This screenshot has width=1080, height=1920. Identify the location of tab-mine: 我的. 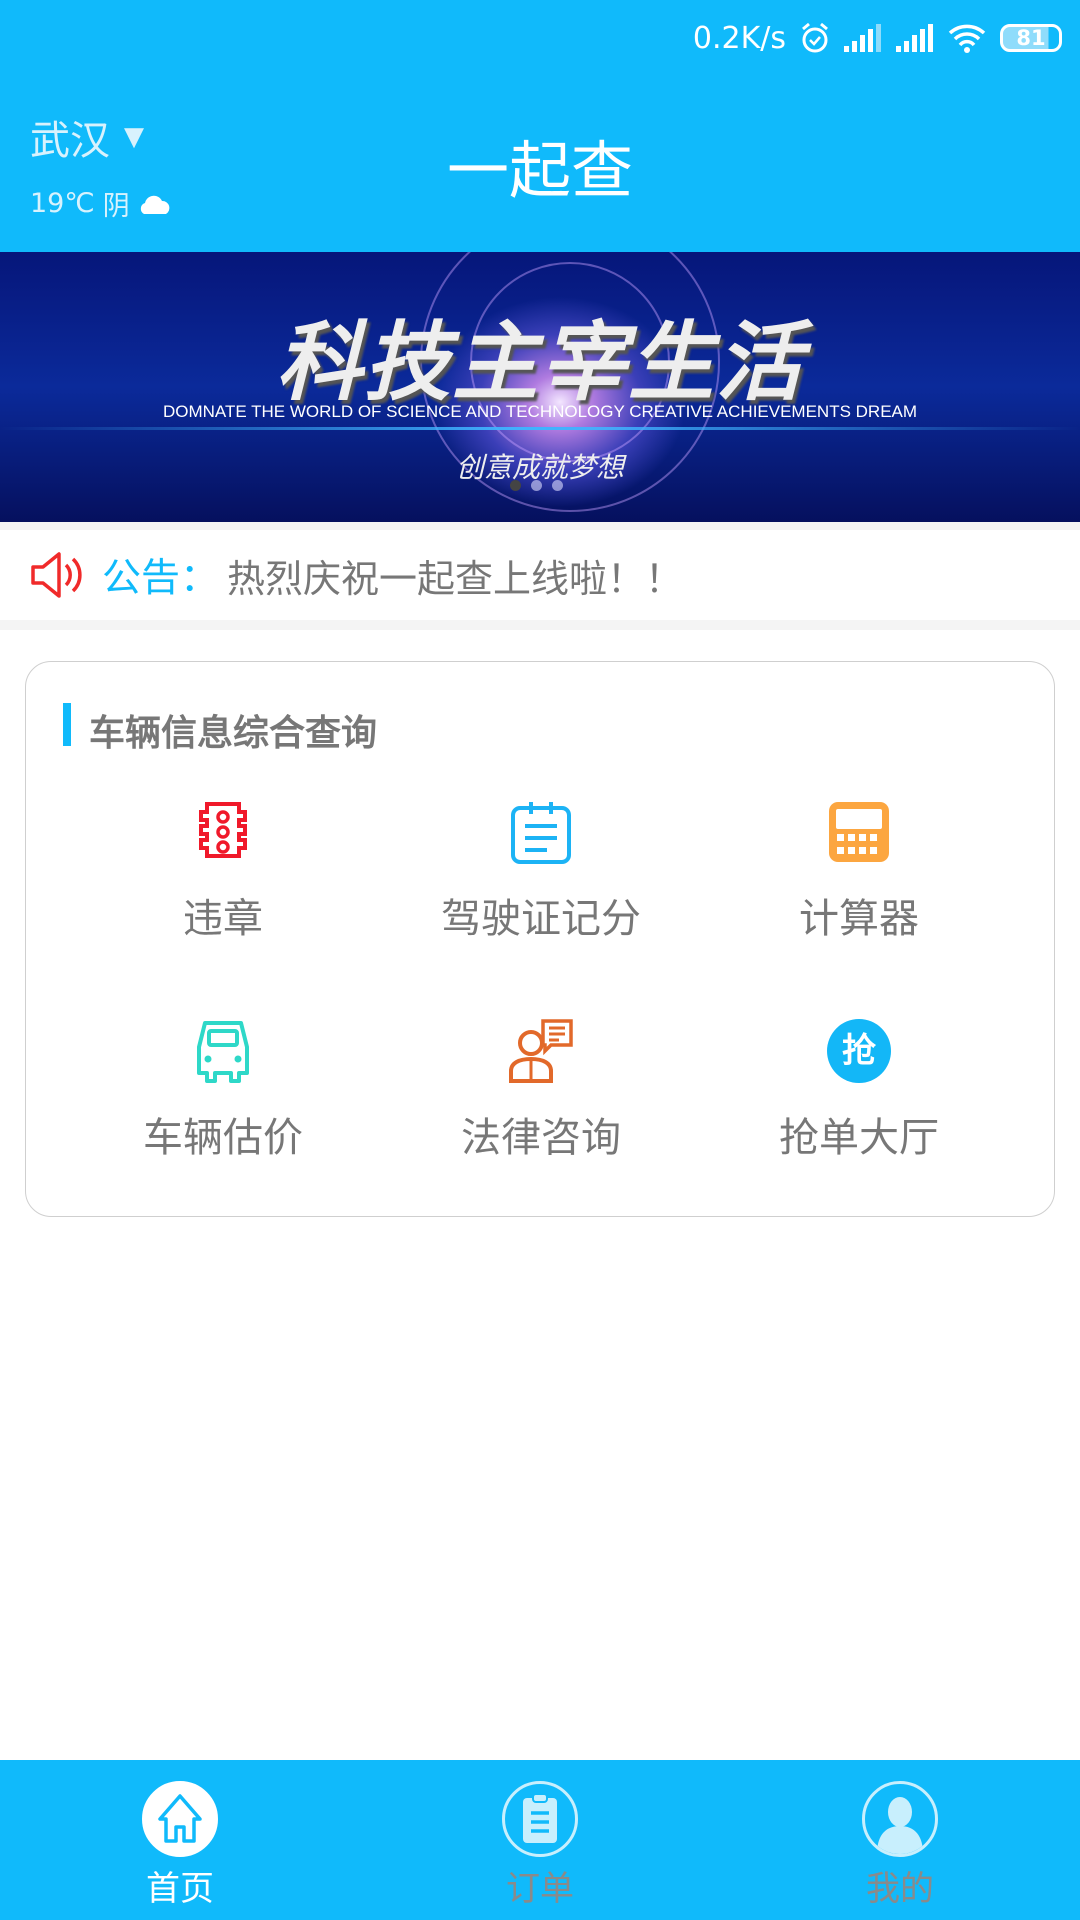
(900, 1840).